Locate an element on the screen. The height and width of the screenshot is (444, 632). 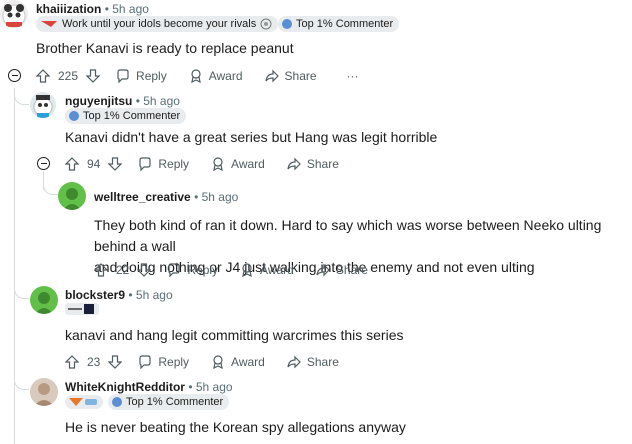
vote-count: 94 is located at coordinates (94, 164).